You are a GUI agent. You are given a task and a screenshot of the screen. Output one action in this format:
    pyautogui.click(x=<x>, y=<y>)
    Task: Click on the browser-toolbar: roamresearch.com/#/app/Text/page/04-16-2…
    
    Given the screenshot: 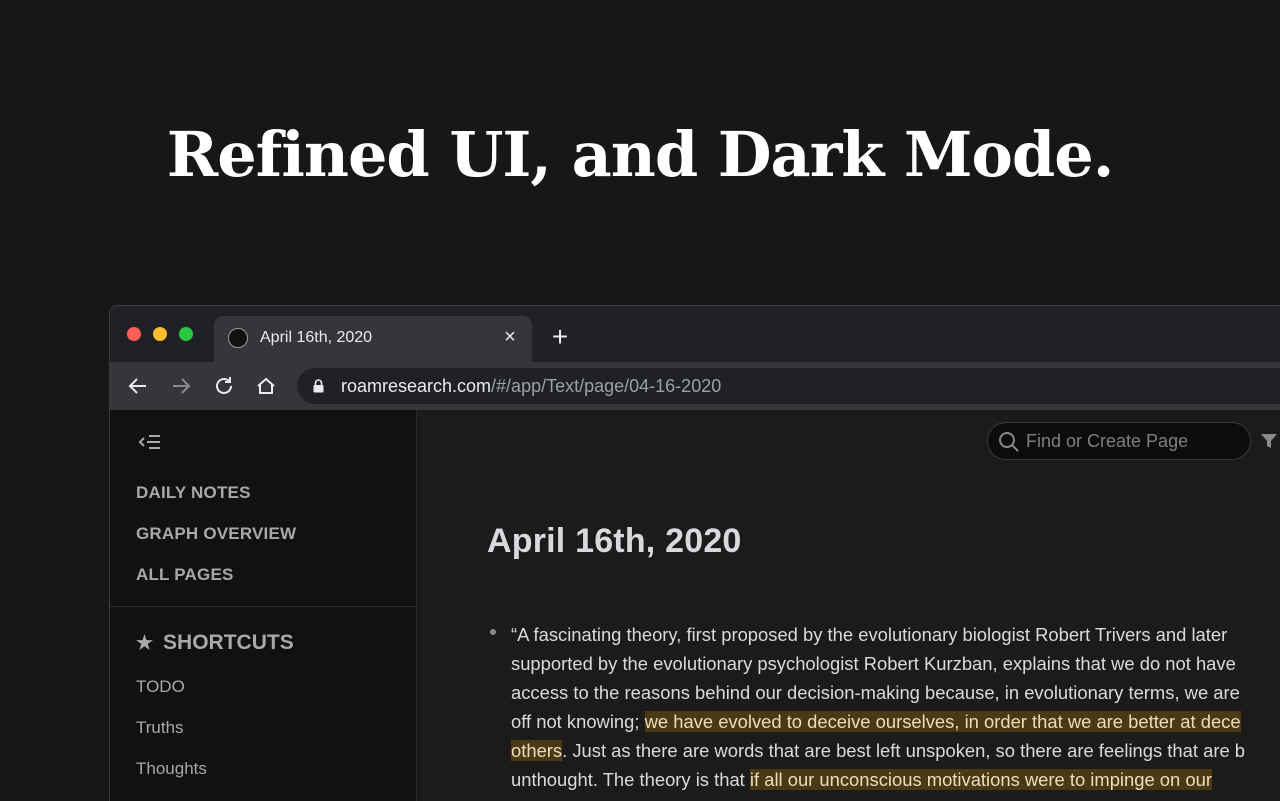 What is the action you would take?
    pyautogui.click(x=695, y=386)
    